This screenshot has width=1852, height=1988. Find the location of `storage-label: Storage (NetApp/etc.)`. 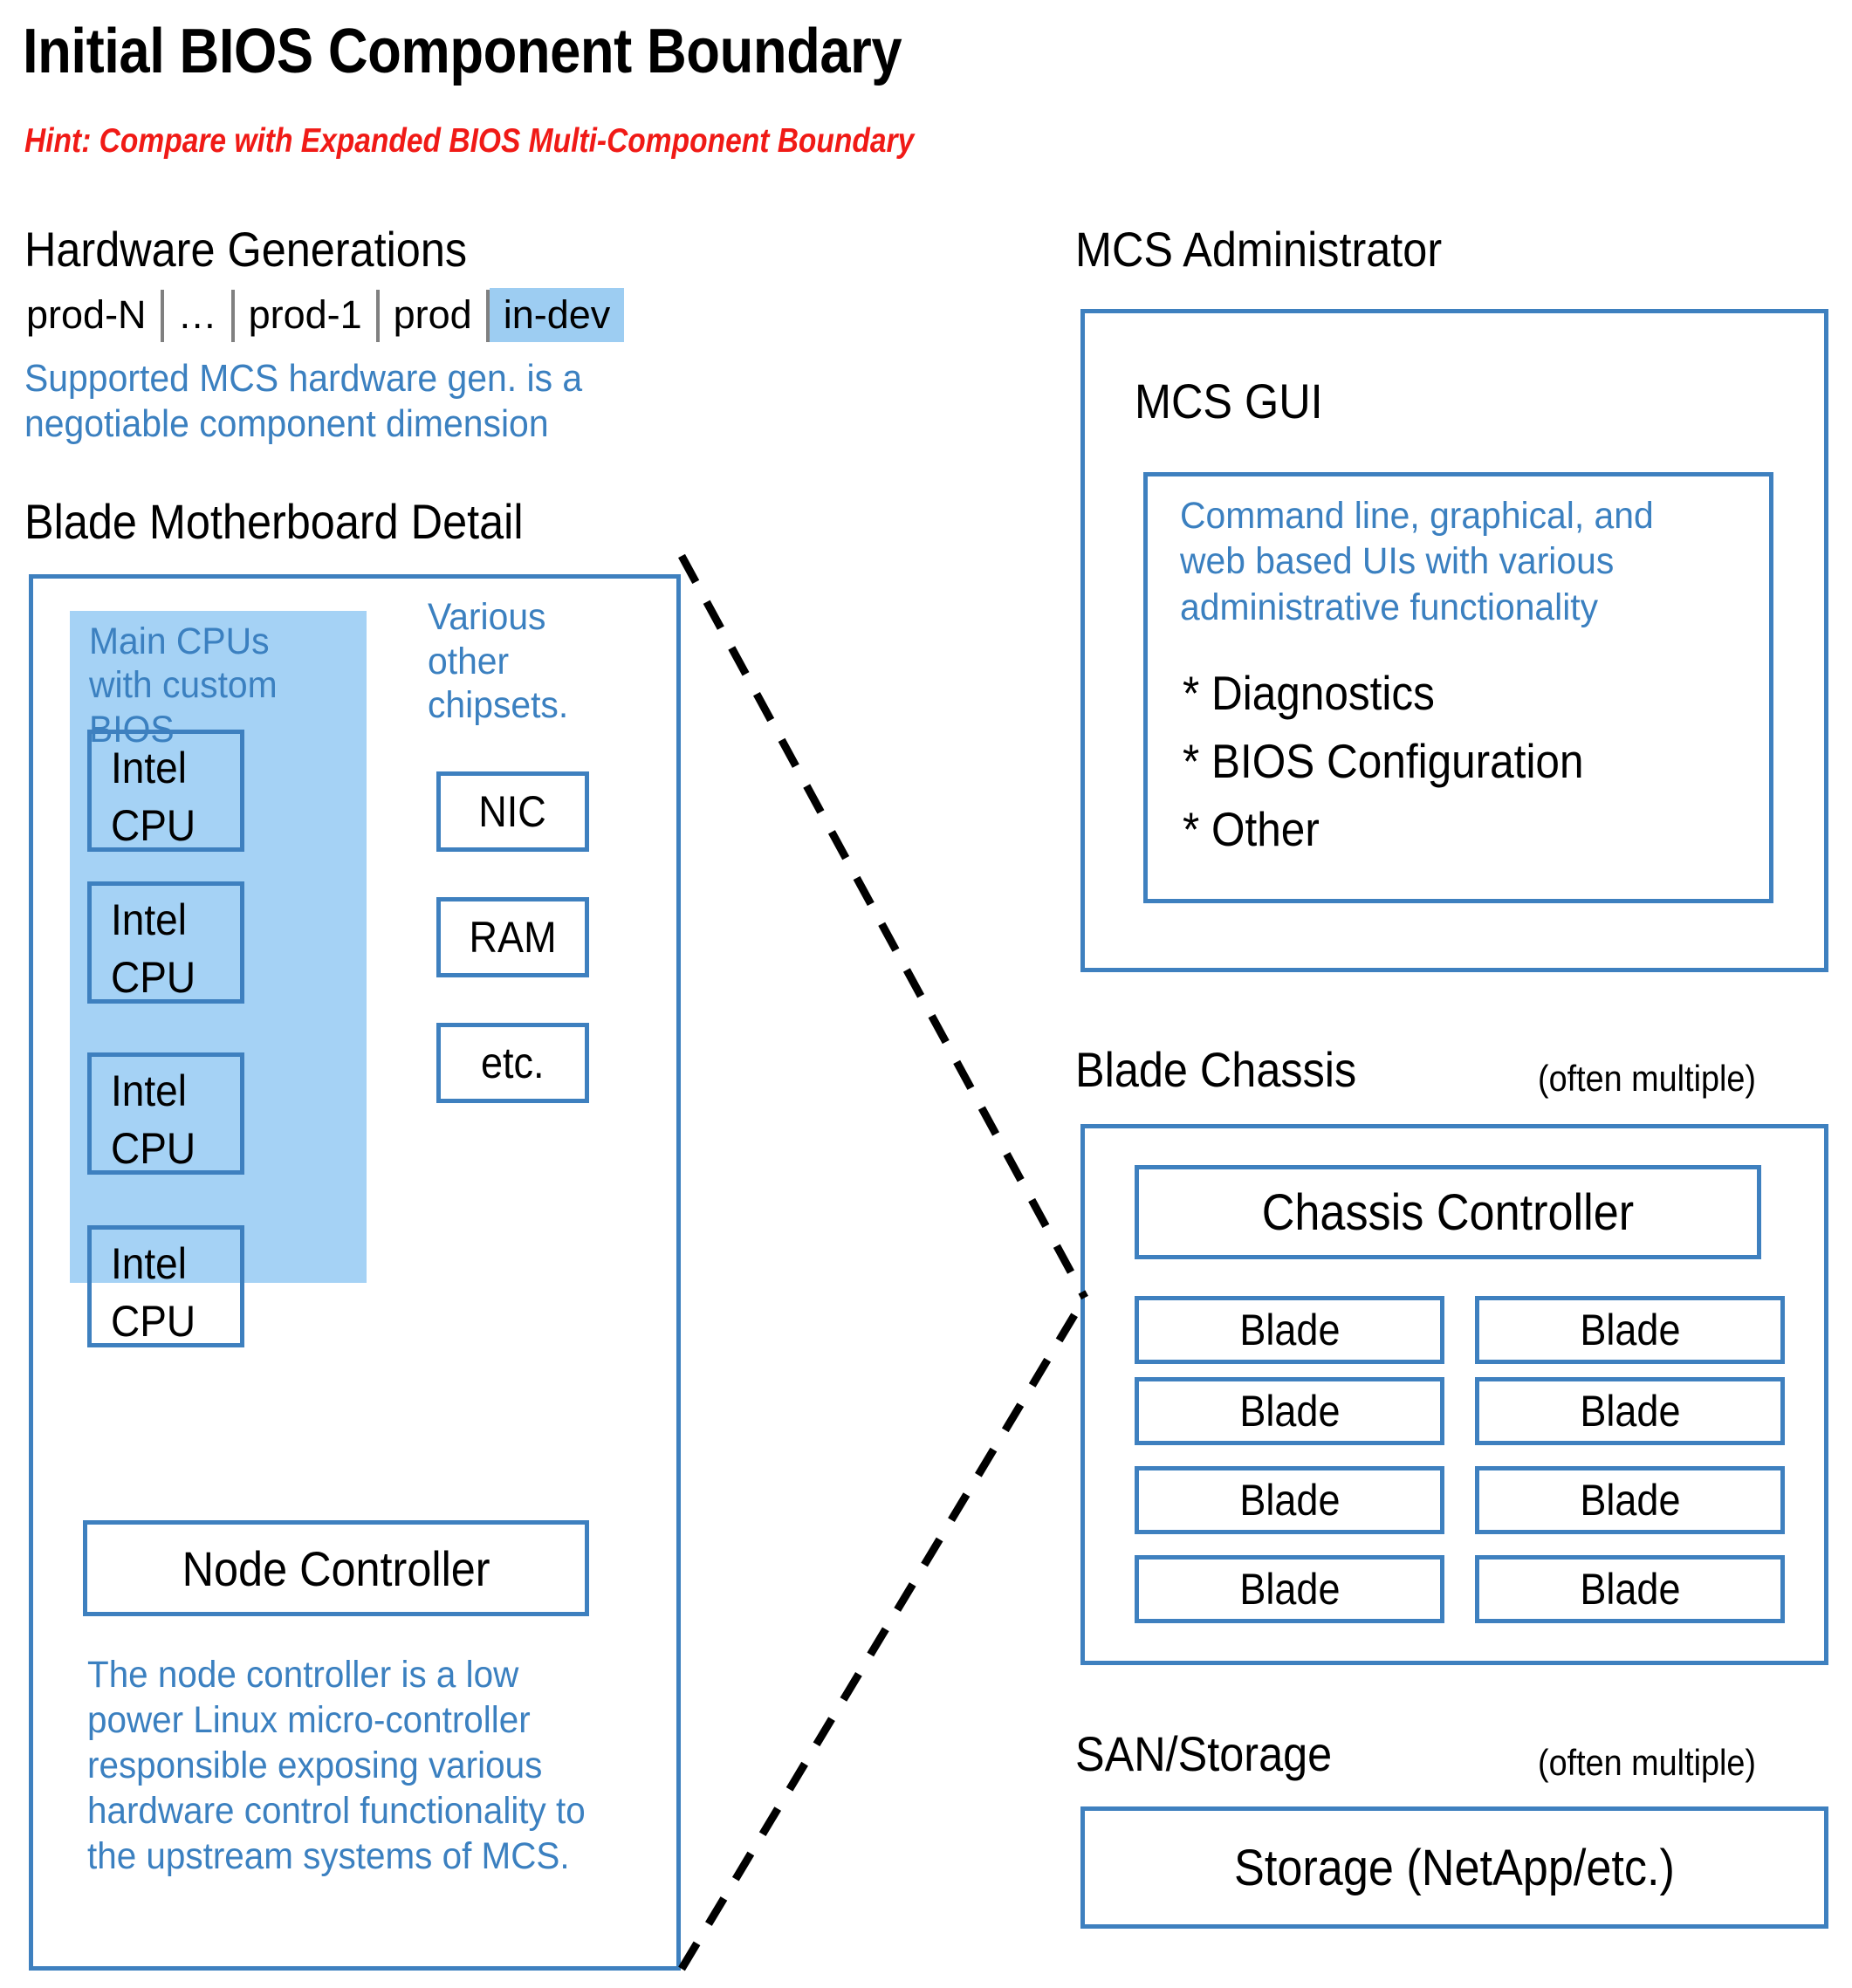

storage-label: Storage (NetApp/etc.) is located at coordinates (1454, 1867).